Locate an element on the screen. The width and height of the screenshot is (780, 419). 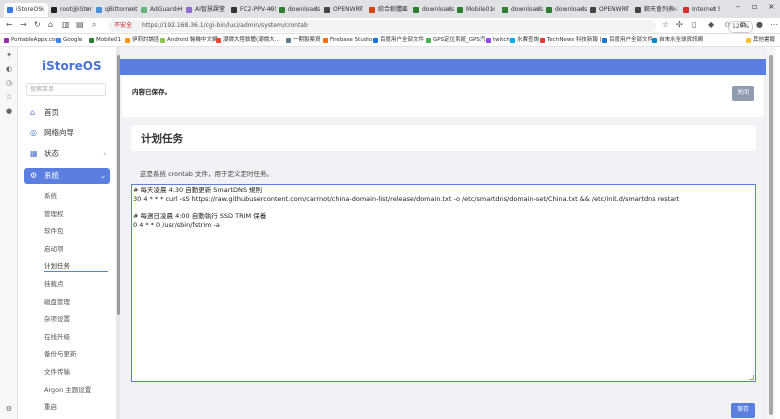
security-warning: 不安全 is located at coordinates (123, 26).